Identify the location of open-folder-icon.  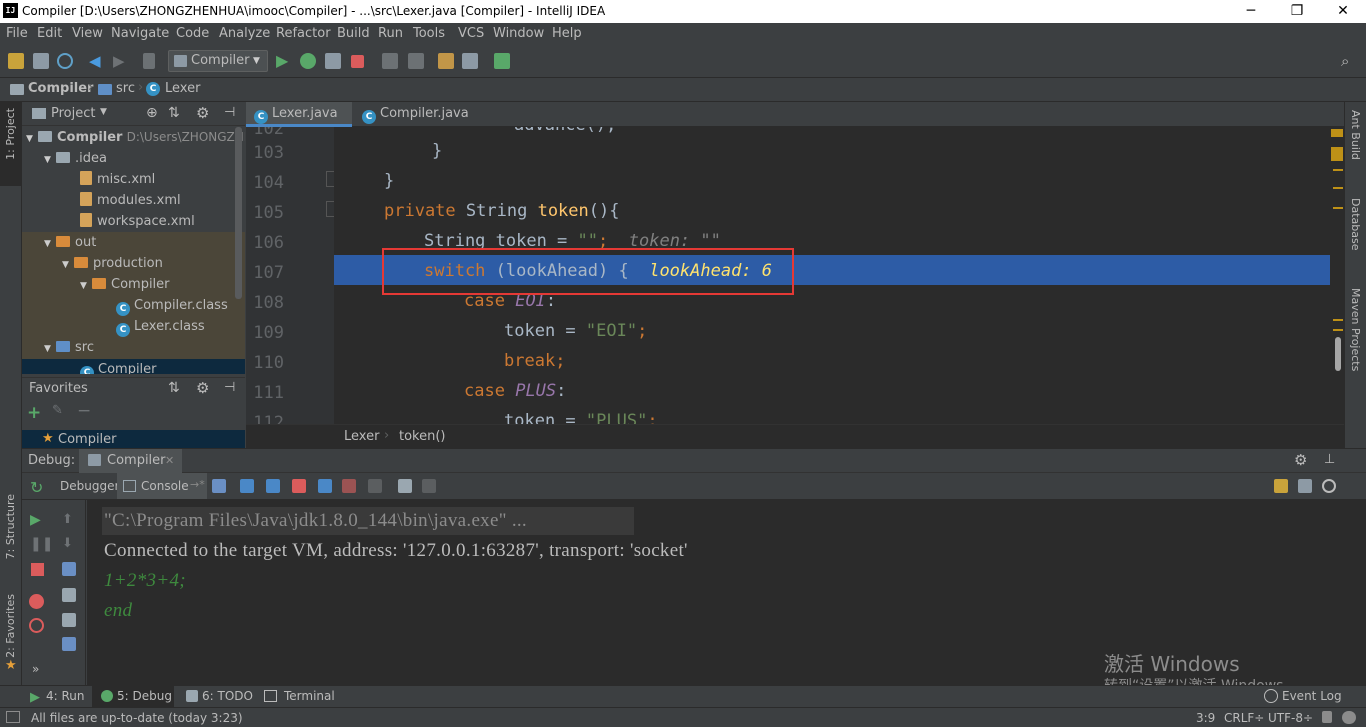
(16, 61).